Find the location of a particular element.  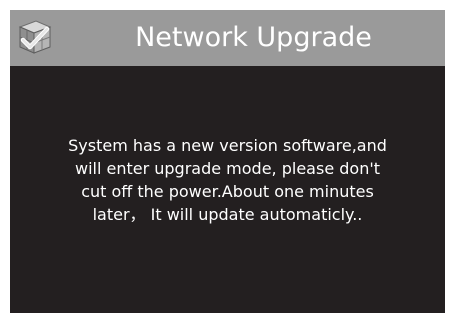

message-line: cut off the power.About one minutes is located at coordinates (227, 191).